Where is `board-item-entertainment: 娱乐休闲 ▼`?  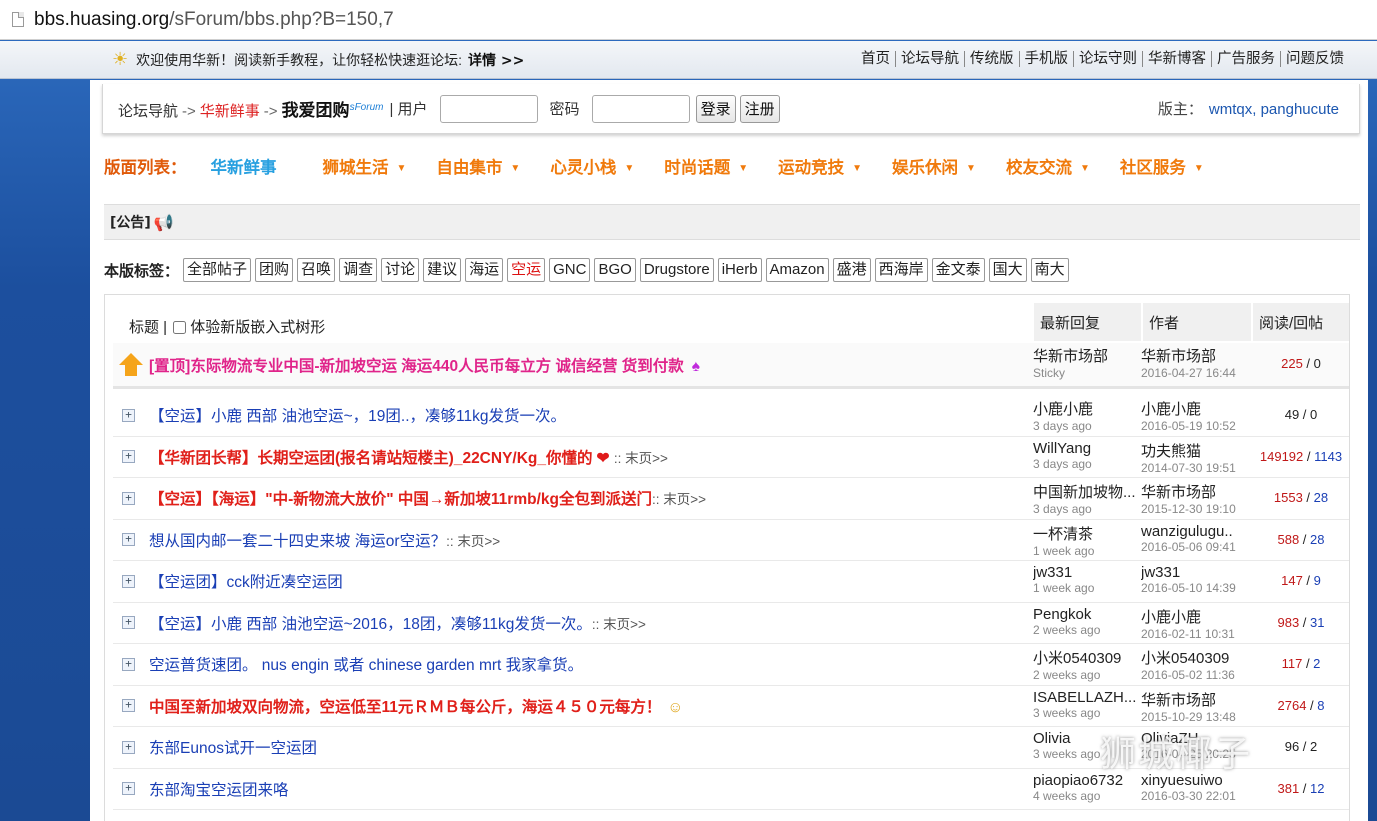 board-item-entertainment: 娱乐休闲 ▼ is located at coordinates (934, 166).